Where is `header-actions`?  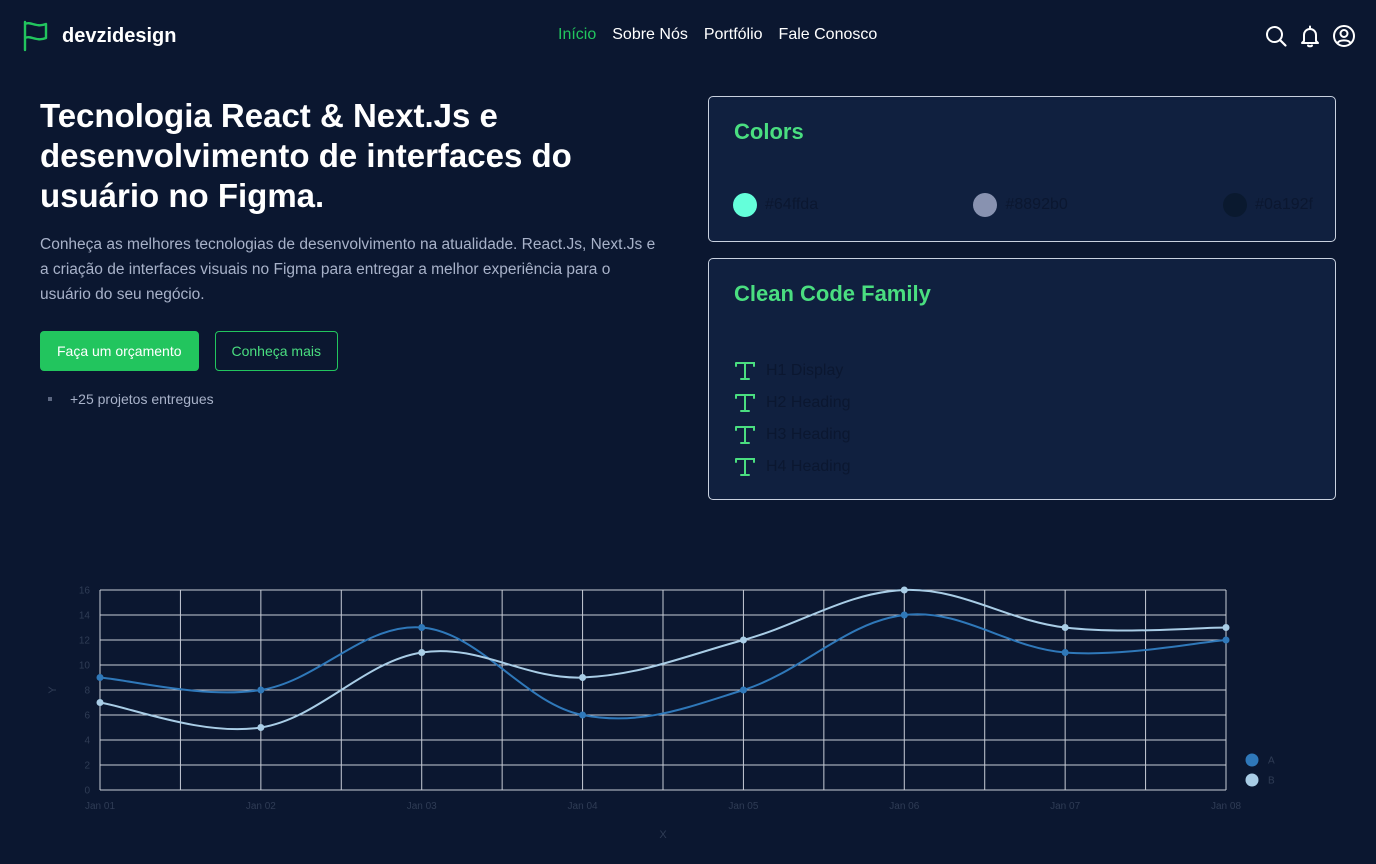
header-actions is located at coordinates (1310, 36).